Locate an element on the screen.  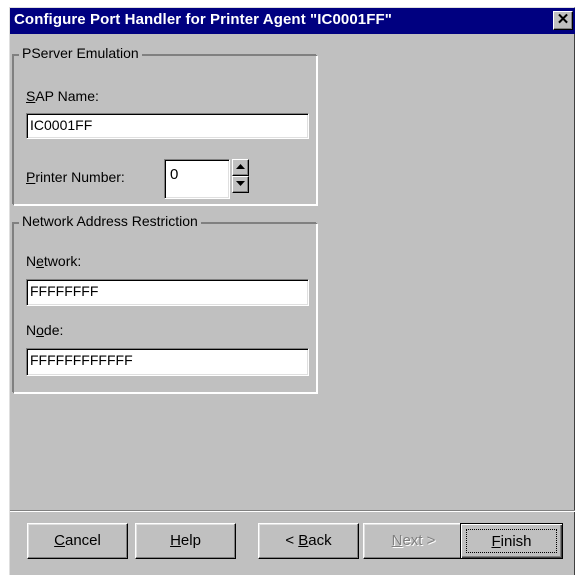
spin-up-arrow-icon is located at coordinates (240, 166).